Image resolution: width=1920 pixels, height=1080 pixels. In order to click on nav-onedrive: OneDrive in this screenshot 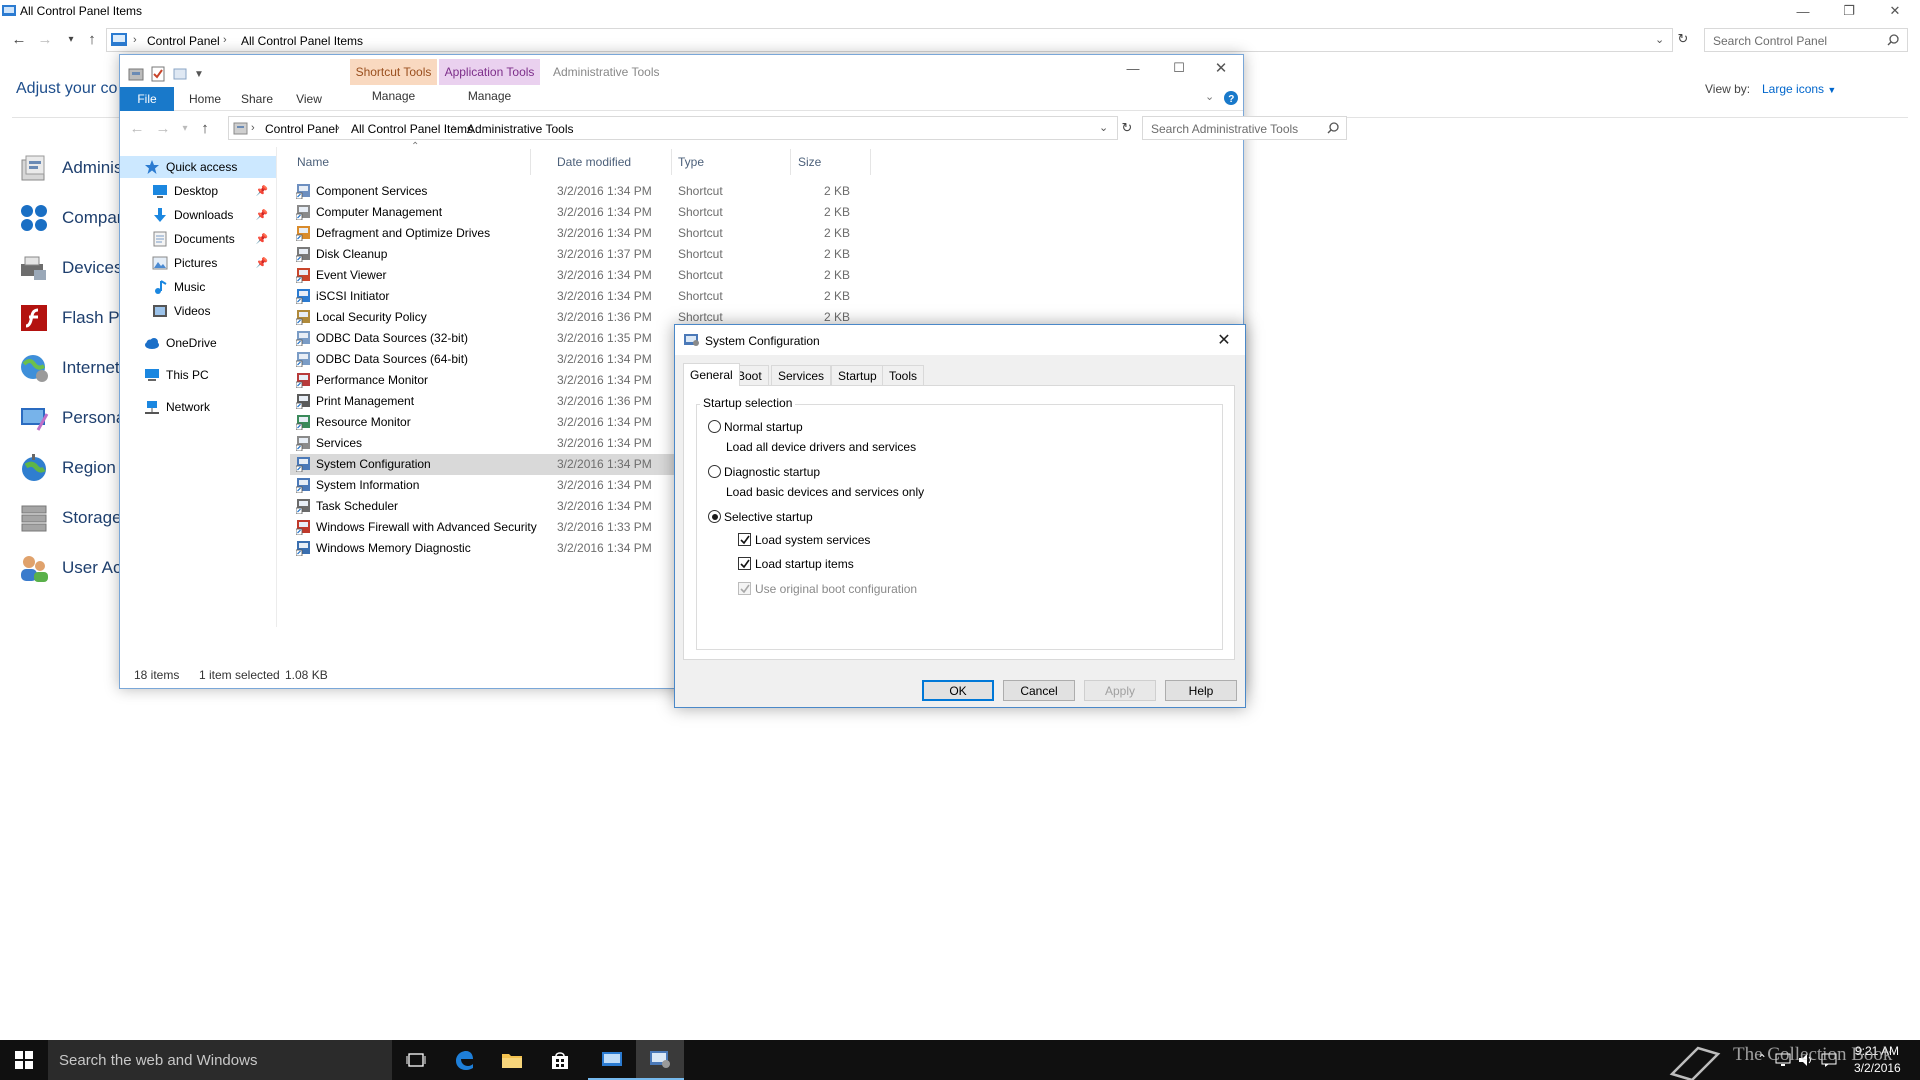, I will do `click(210, 343)`.